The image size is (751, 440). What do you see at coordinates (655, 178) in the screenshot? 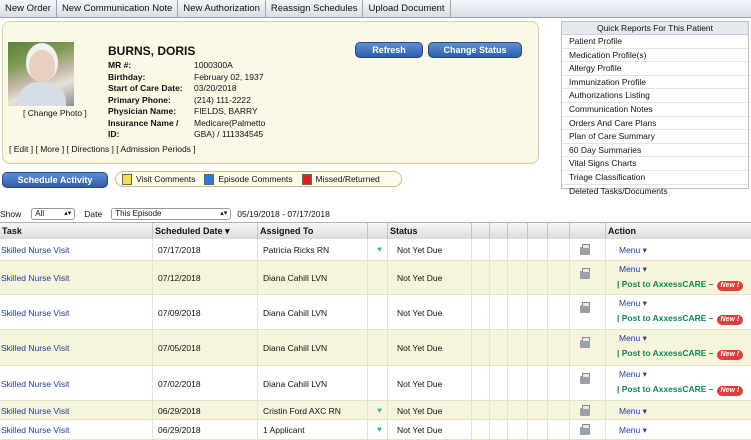
I see `quick-report-triage-classification: Triage Classification` at bounding box center [655, 178].